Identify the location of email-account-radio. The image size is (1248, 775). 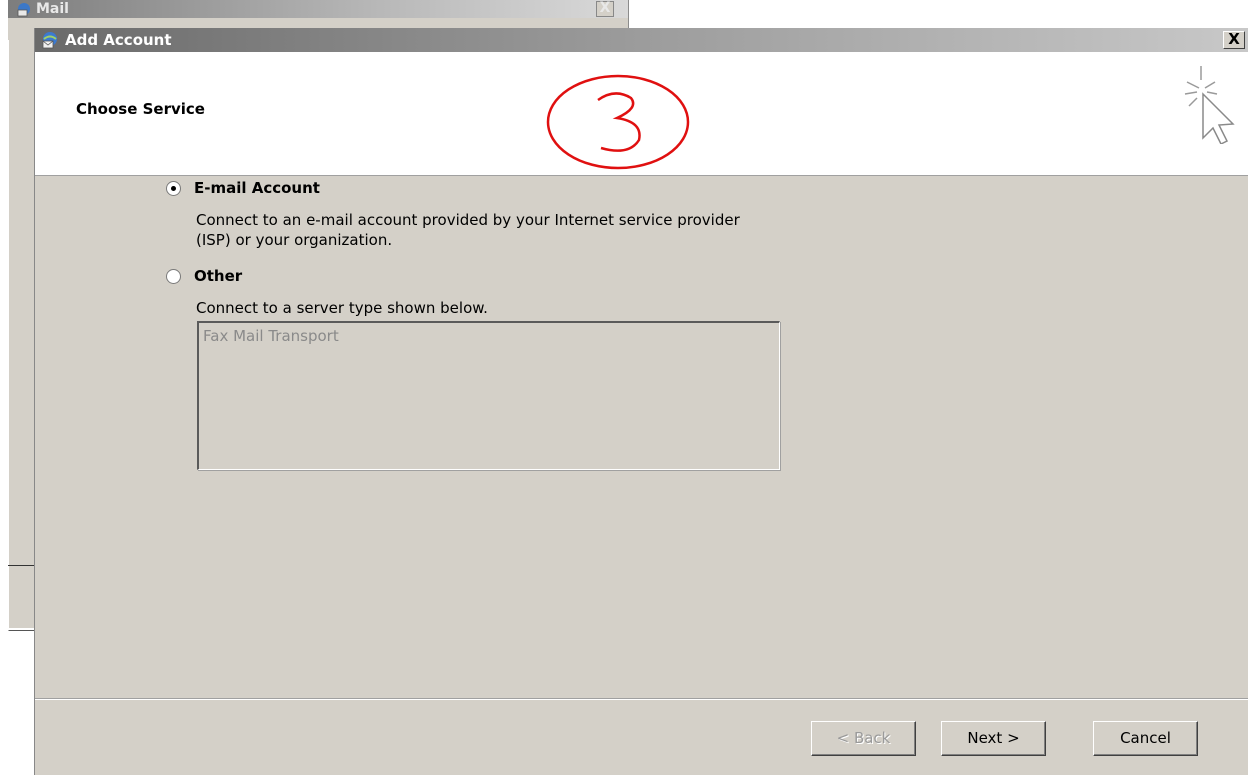
(173, 188).